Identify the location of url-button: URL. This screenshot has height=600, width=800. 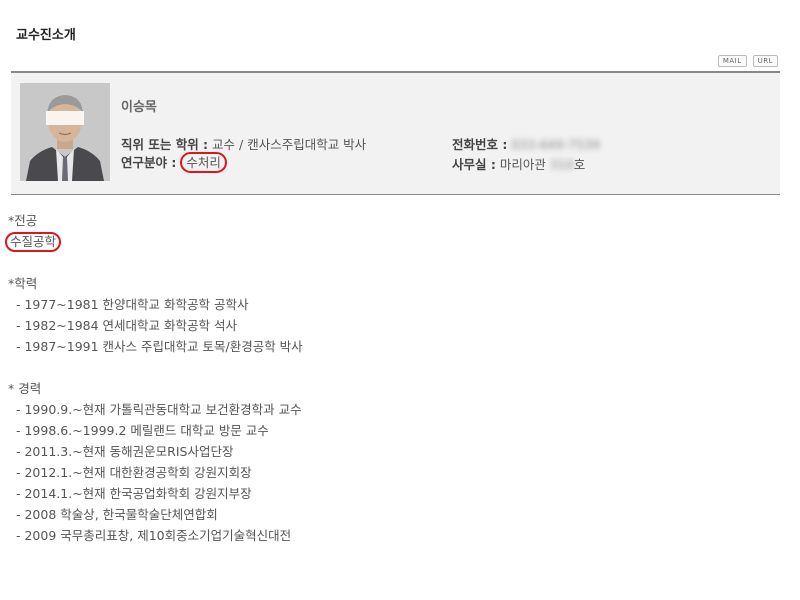
(765, 61).